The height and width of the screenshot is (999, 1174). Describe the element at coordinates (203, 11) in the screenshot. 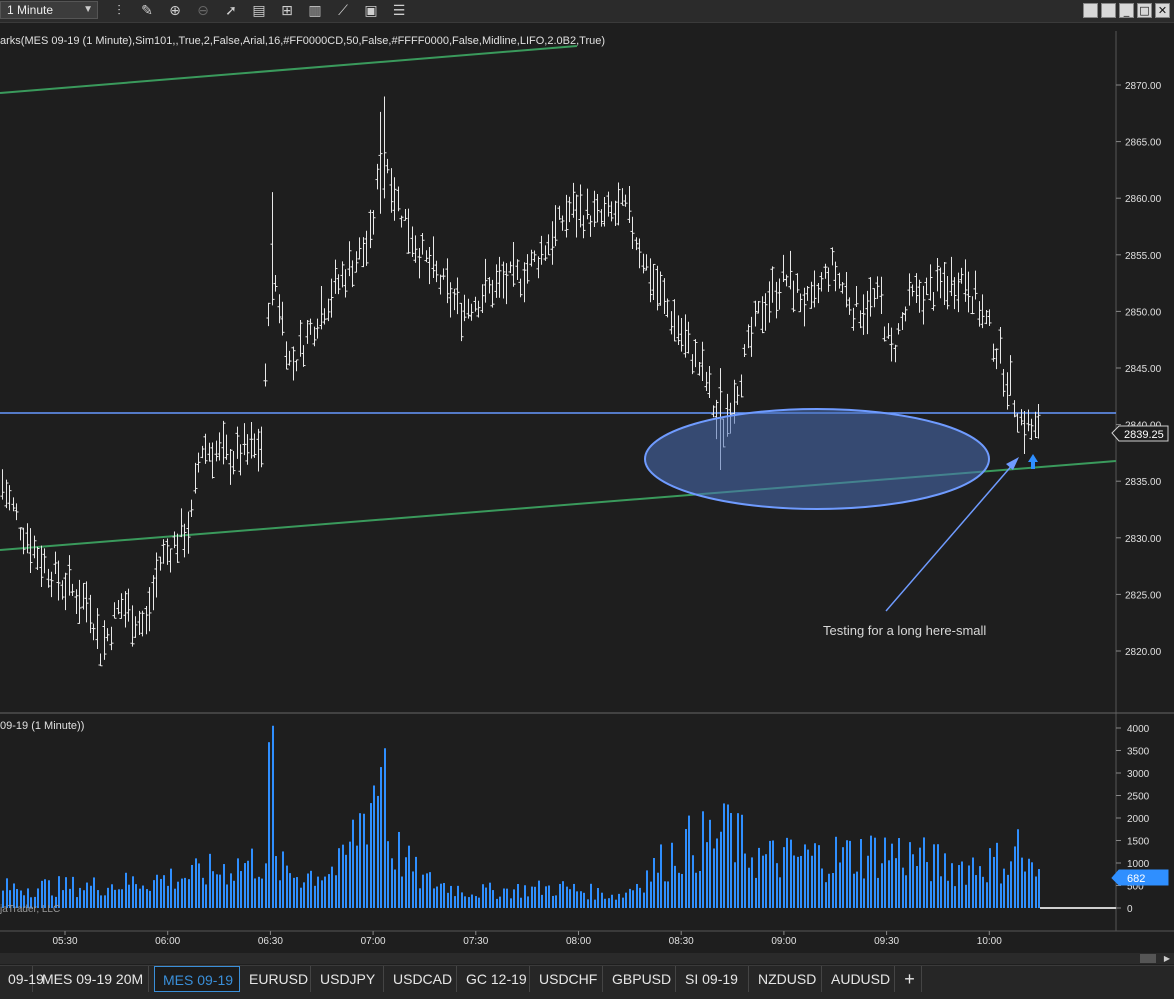

I see `zoom-out-icon: ⊖` at that location.